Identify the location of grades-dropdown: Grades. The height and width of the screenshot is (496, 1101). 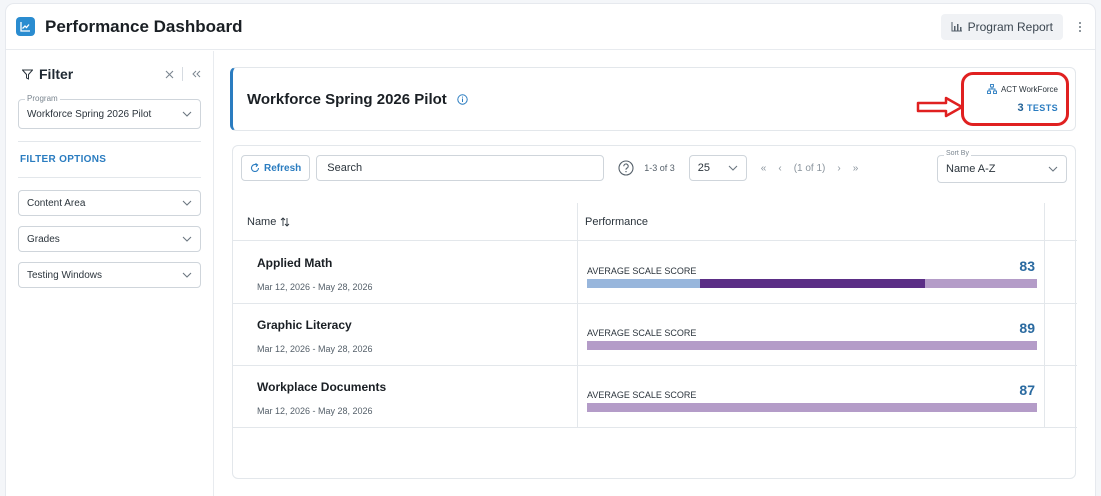
(109, 239).